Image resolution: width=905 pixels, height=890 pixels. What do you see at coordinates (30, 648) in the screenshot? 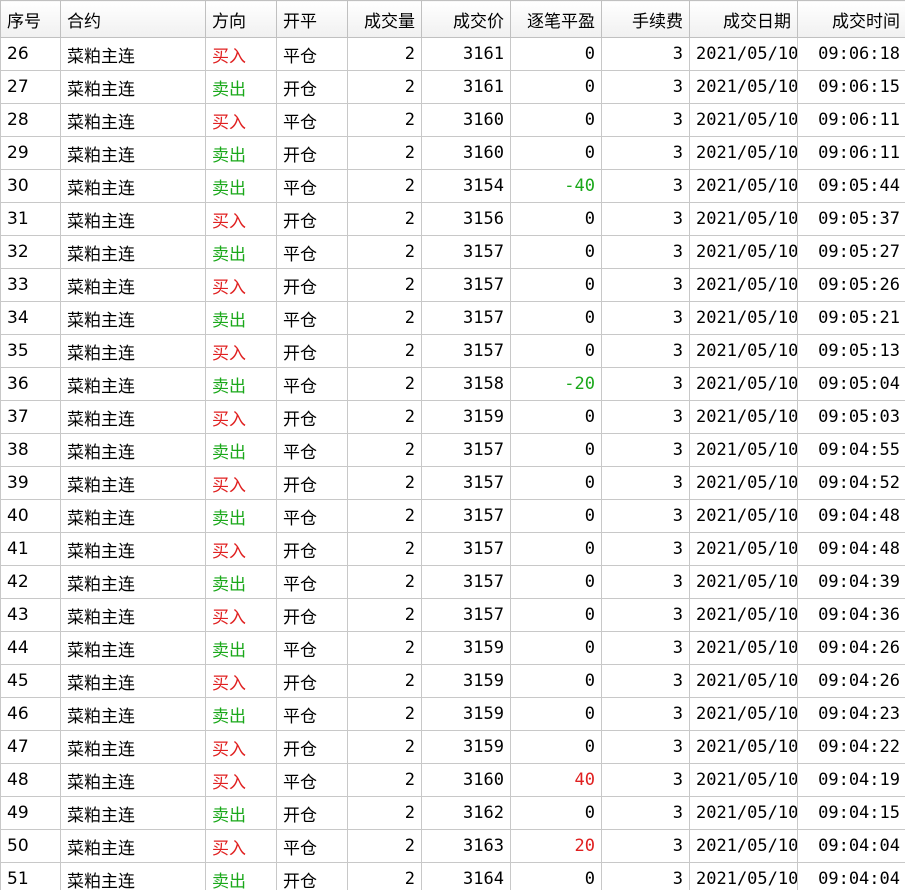
I see `cell-id: 44` at bounding box center [30, 648].